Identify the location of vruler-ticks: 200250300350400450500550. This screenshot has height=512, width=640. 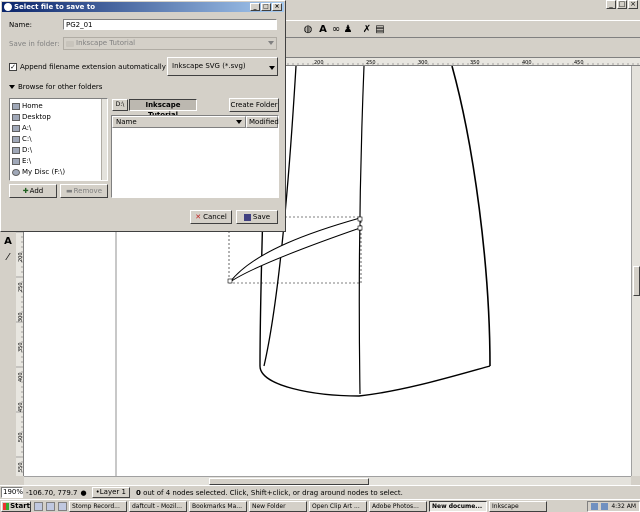
(19, 352).